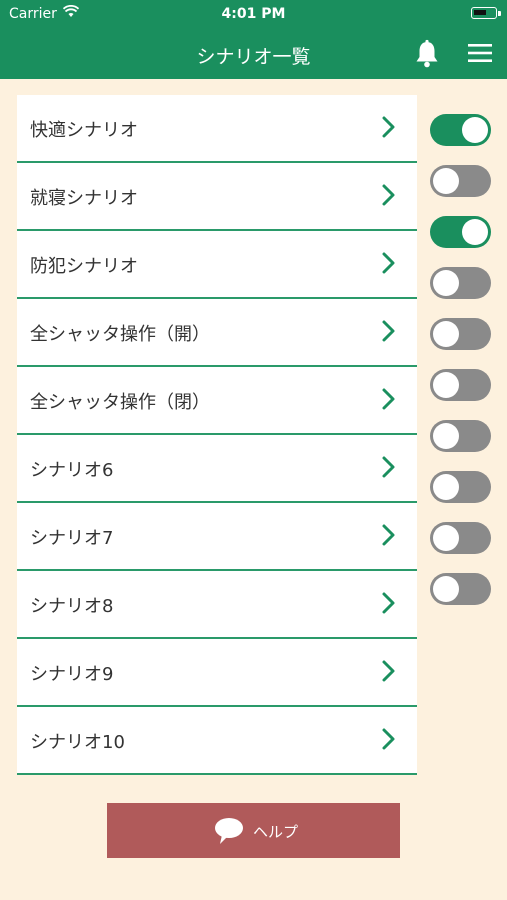 The image size is (507, 900). Describe the element at coordinates (72, 538) in the screenshot. I see `scenario-label: シナリオ7` at that location.